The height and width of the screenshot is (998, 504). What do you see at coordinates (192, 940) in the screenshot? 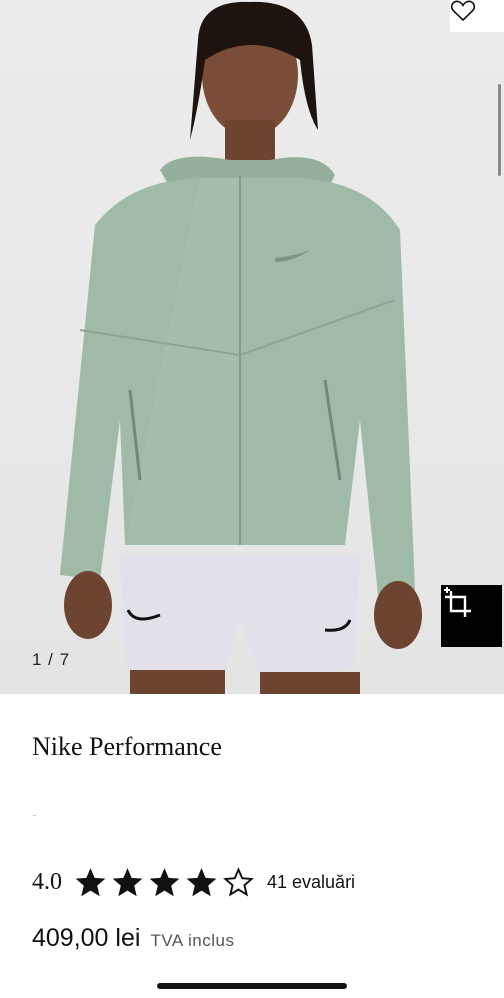
I see `vat-note: TVA inclus` at bounding box center [192, 940].